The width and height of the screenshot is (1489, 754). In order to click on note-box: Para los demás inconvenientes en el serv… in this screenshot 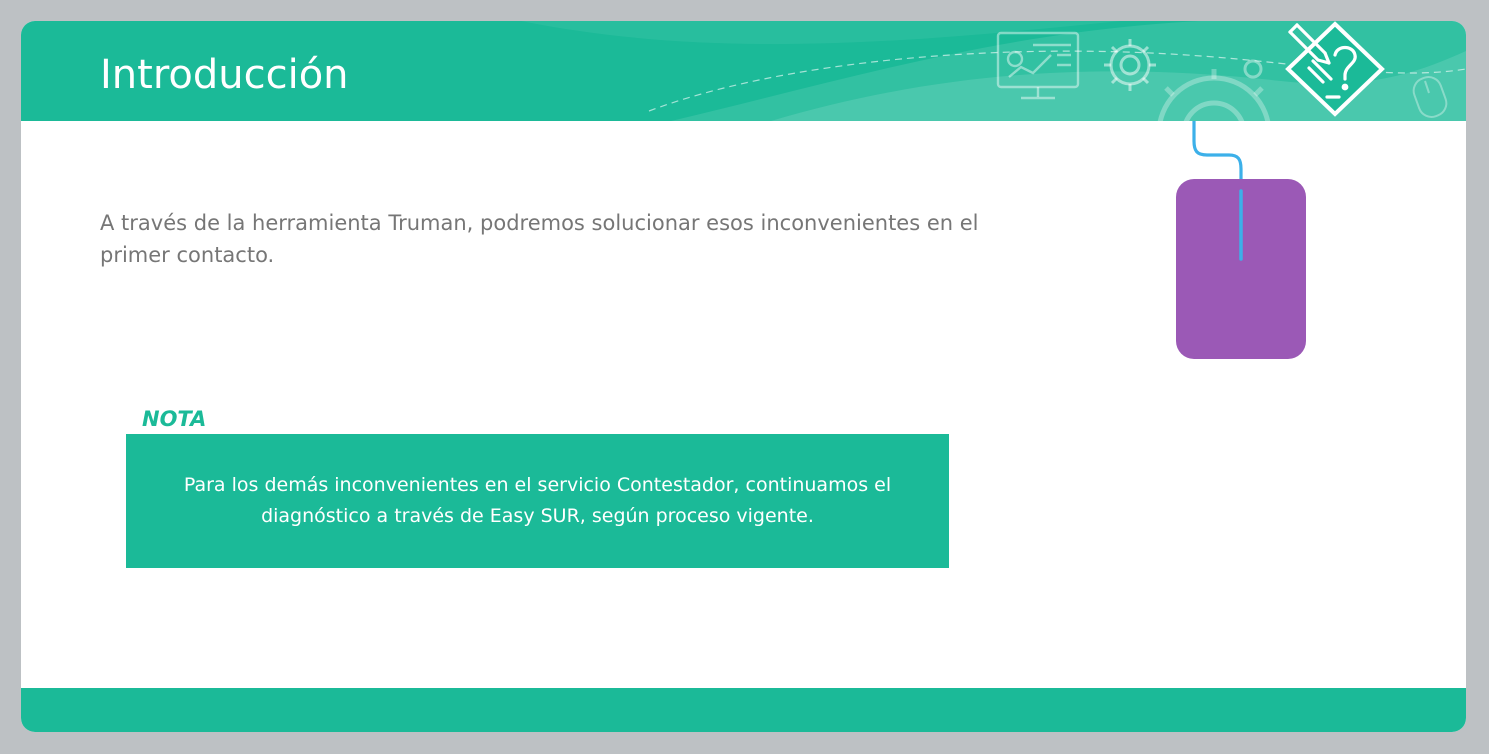, I will do `click(537, 501)`.